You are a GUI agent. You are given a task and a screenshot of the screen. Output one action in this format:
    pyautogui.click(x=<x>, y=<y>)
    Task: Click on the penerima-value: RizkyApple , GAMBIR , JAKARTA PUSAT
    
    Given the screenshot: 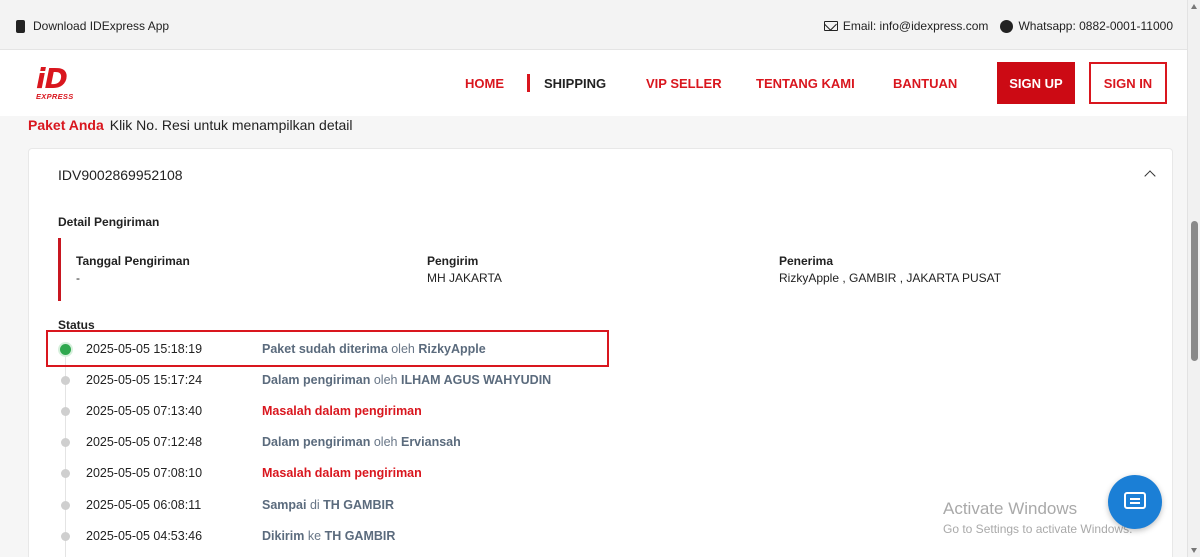 What is the action you would take?
    pyautogui.click(x=890, y=278)
    